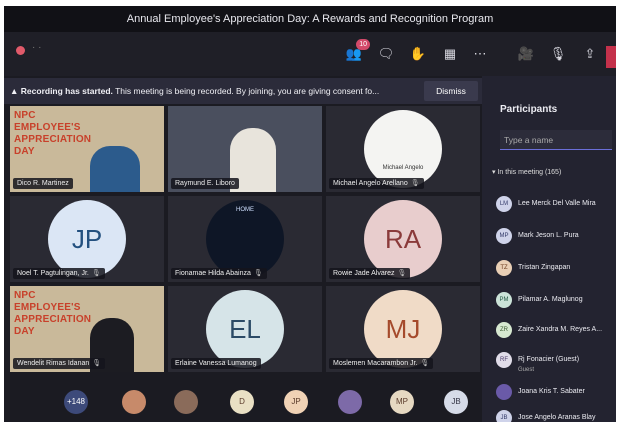 The width and height of the screenshot is (622, 427). What do you see at coordinates (59, 273) in the screenshot?
I see `participant-name-label: Noel T. Pagtulingan, Jr. 🎙` at bounding box center [59, 273].